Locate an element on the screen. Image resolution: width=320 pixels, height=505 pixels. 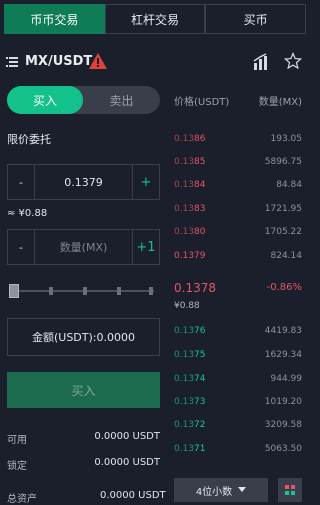
orderbook-price-header: 价格(USDT) is located at coordinates (202, 102).